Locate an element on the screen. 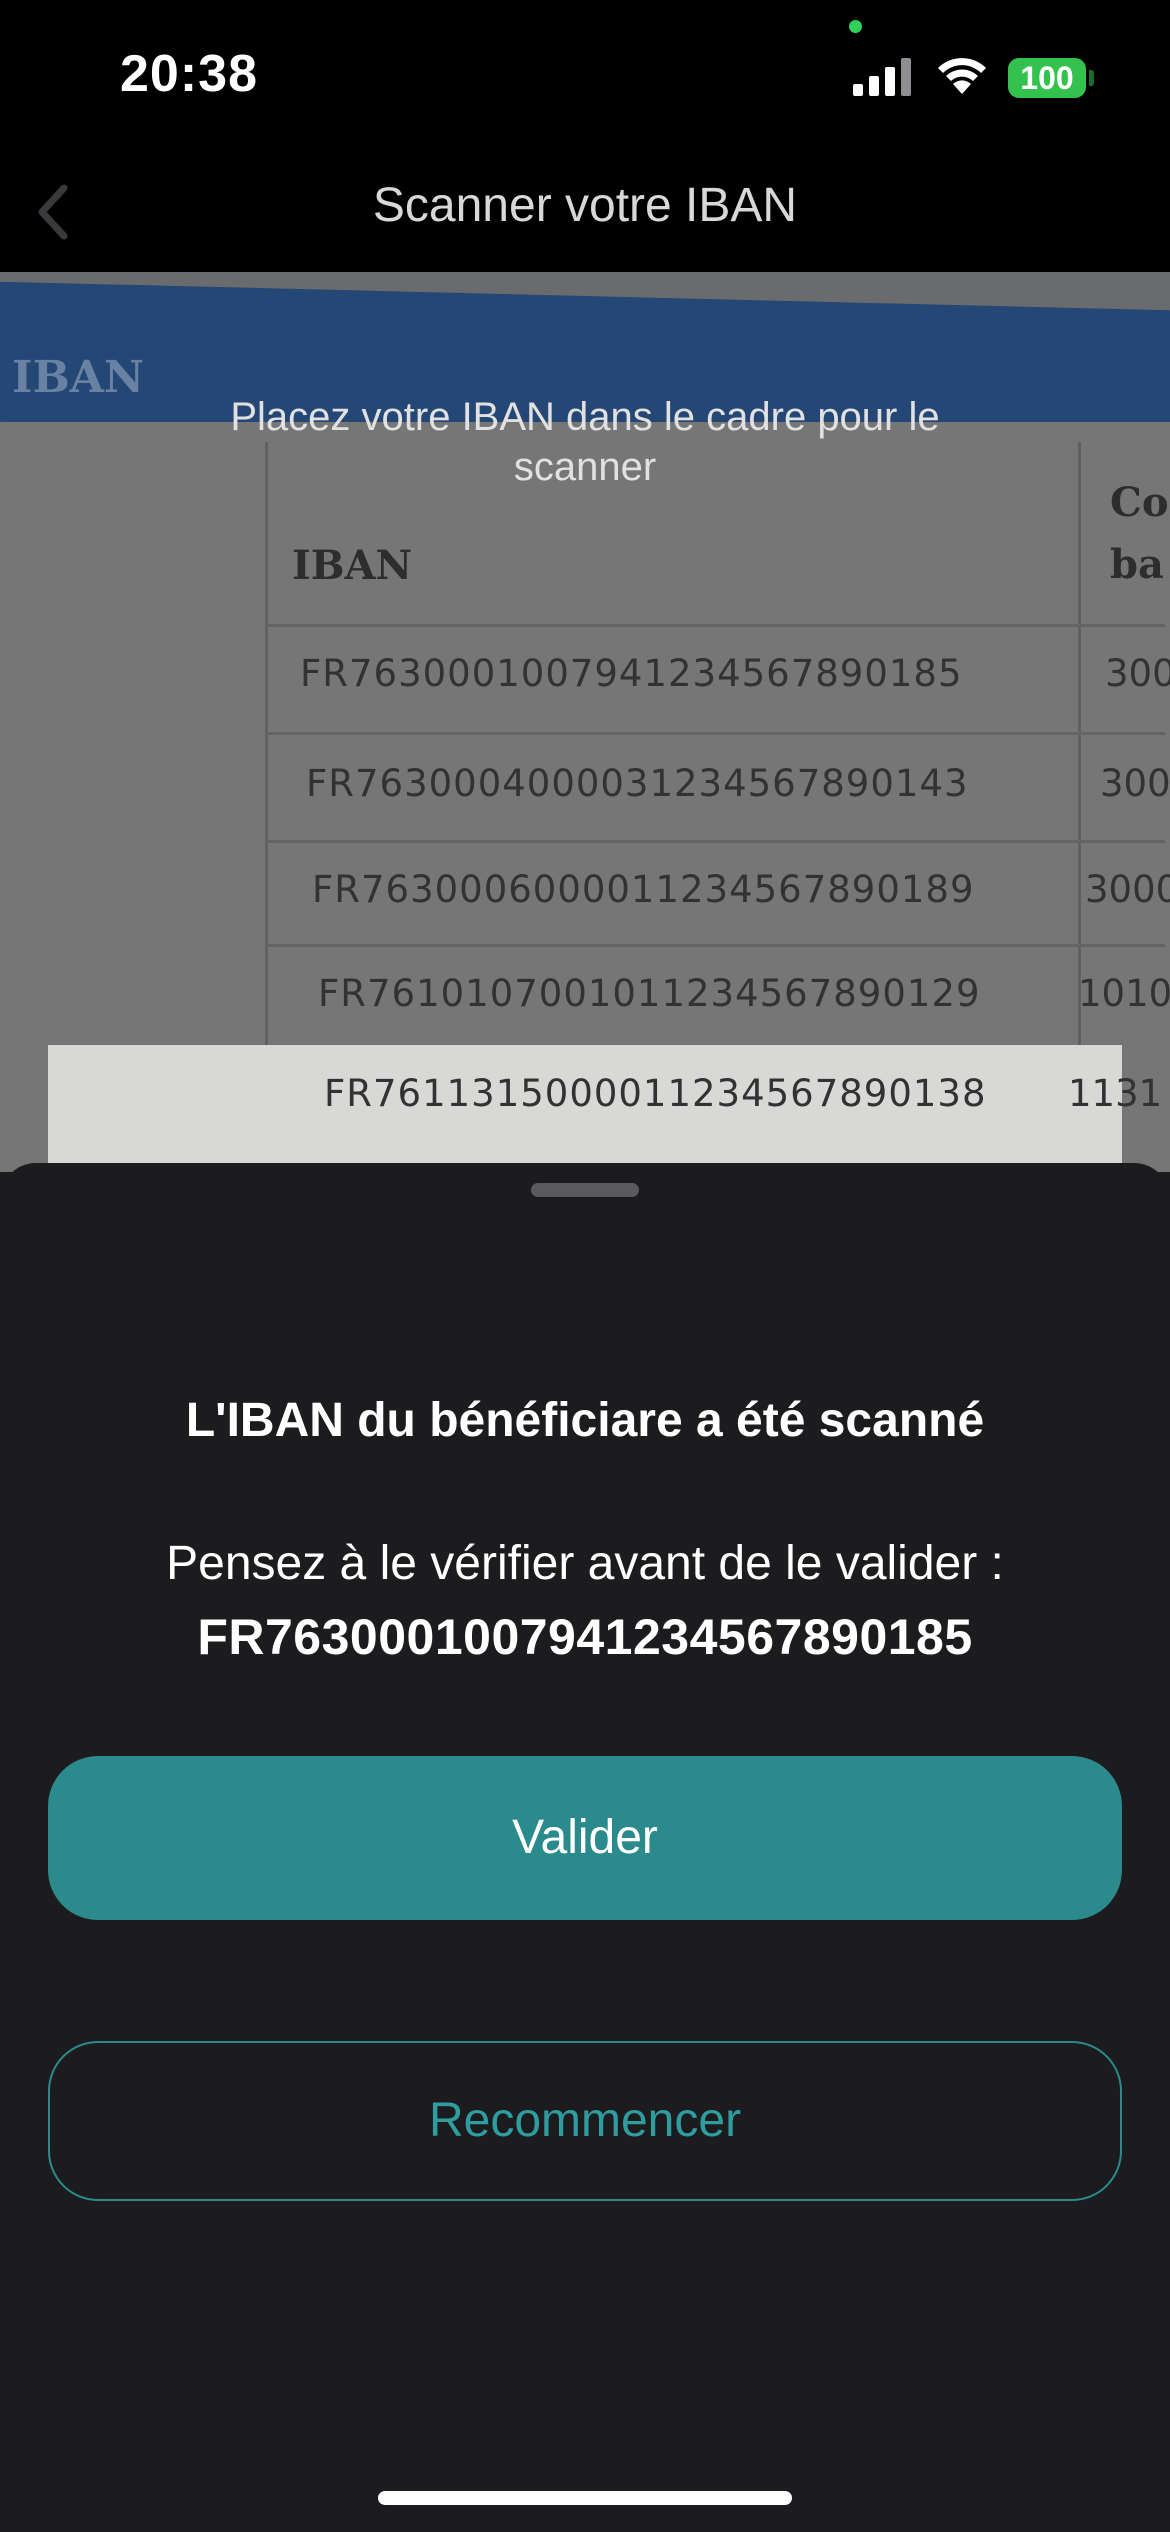 The image size is (1170, 2532). document-iban-row: FR7630004000031234567890143 is located at coordinates (637, 783).